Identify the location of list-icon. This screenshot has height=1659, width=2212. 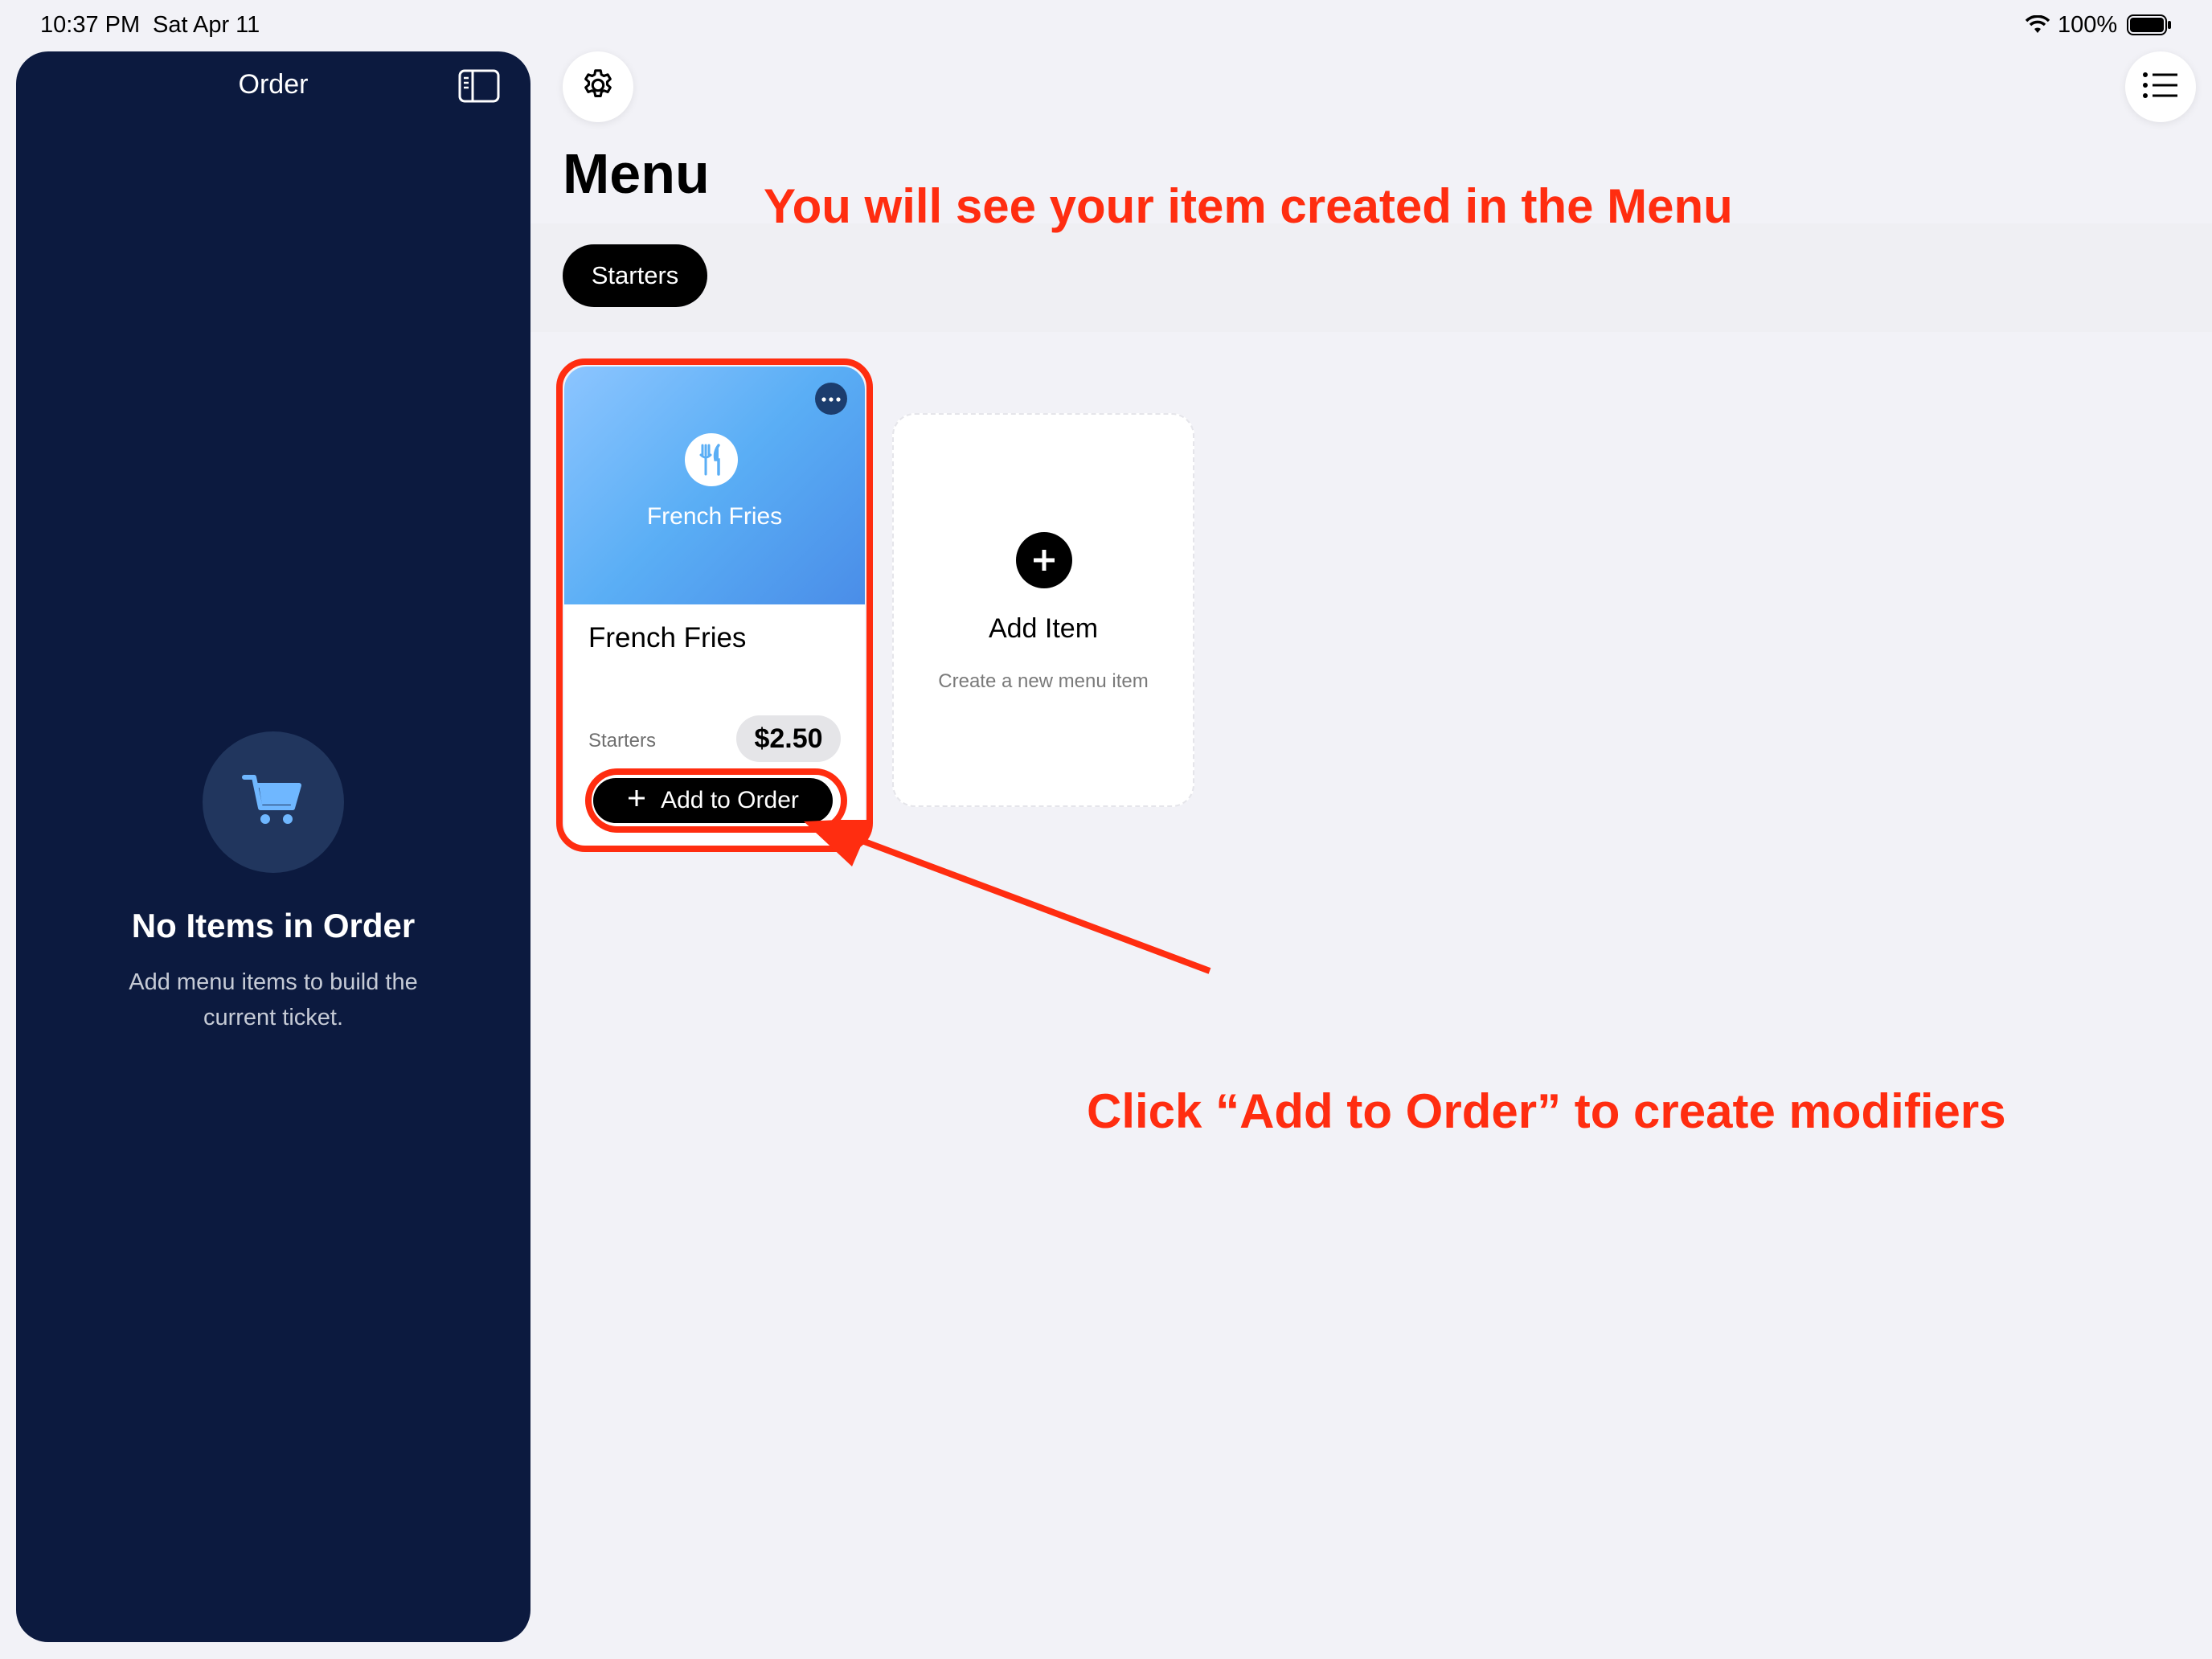
(2160, 87).